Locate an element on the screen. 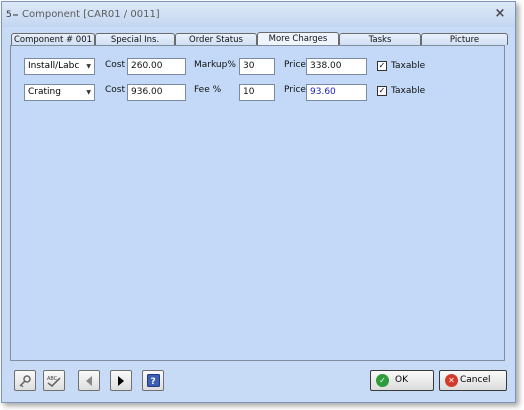 This screenshot has height=410, width=524. tab-special-ins: Special Ins. is located at coordinates (135, 39).